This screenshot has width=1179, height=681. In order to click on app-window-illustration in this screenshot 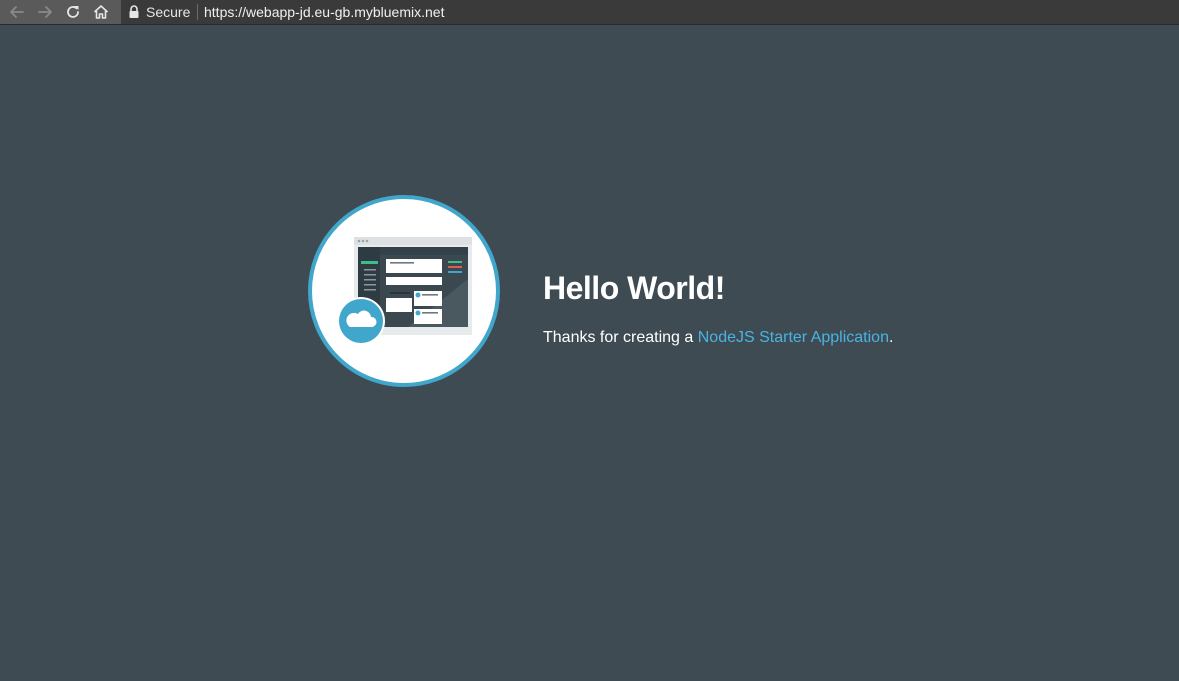, I will do `click(404, 291)`.